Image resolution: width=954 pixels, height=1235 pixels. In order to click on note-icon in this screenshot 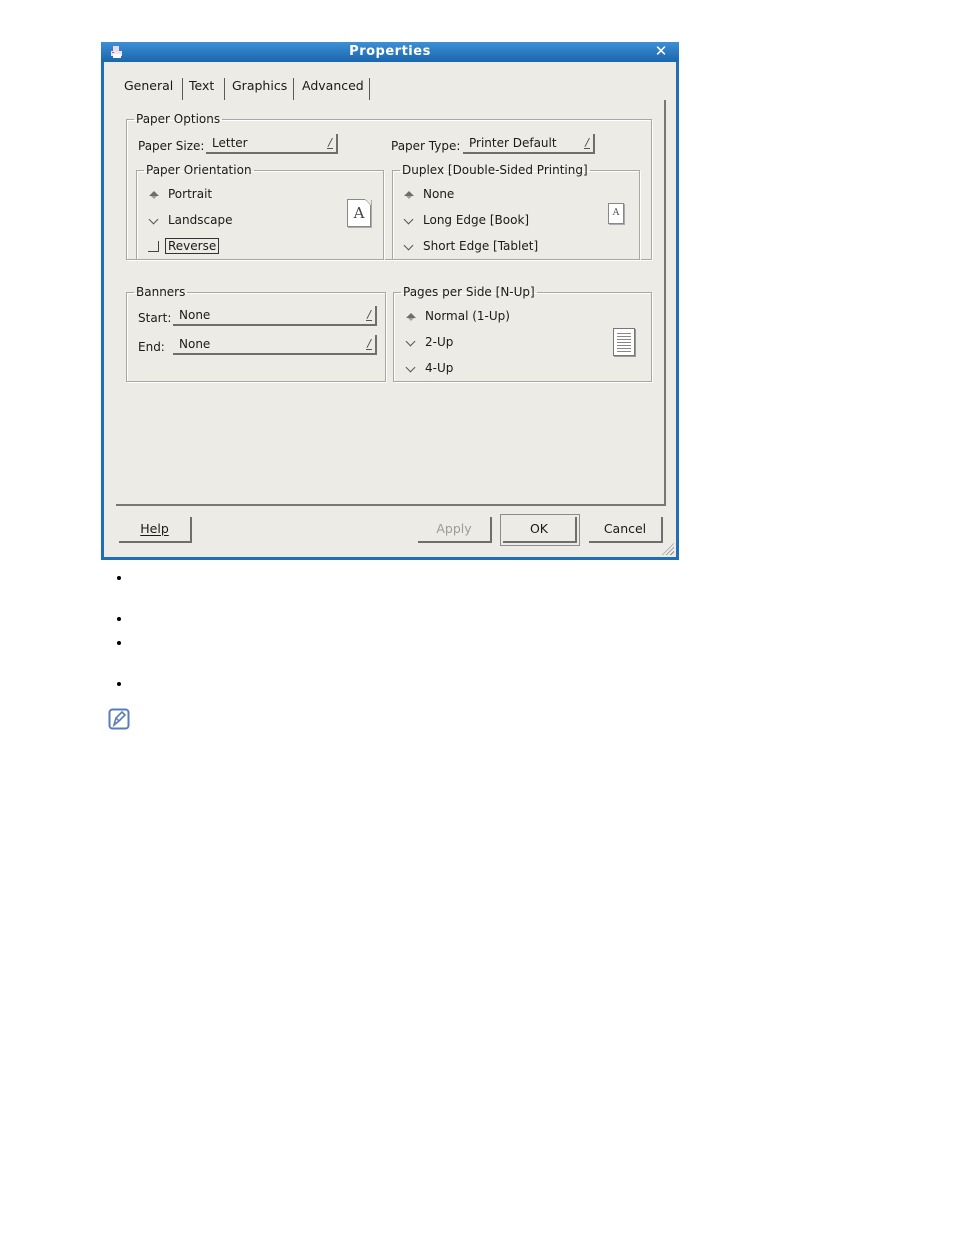, I will do `click(119, 719)`.